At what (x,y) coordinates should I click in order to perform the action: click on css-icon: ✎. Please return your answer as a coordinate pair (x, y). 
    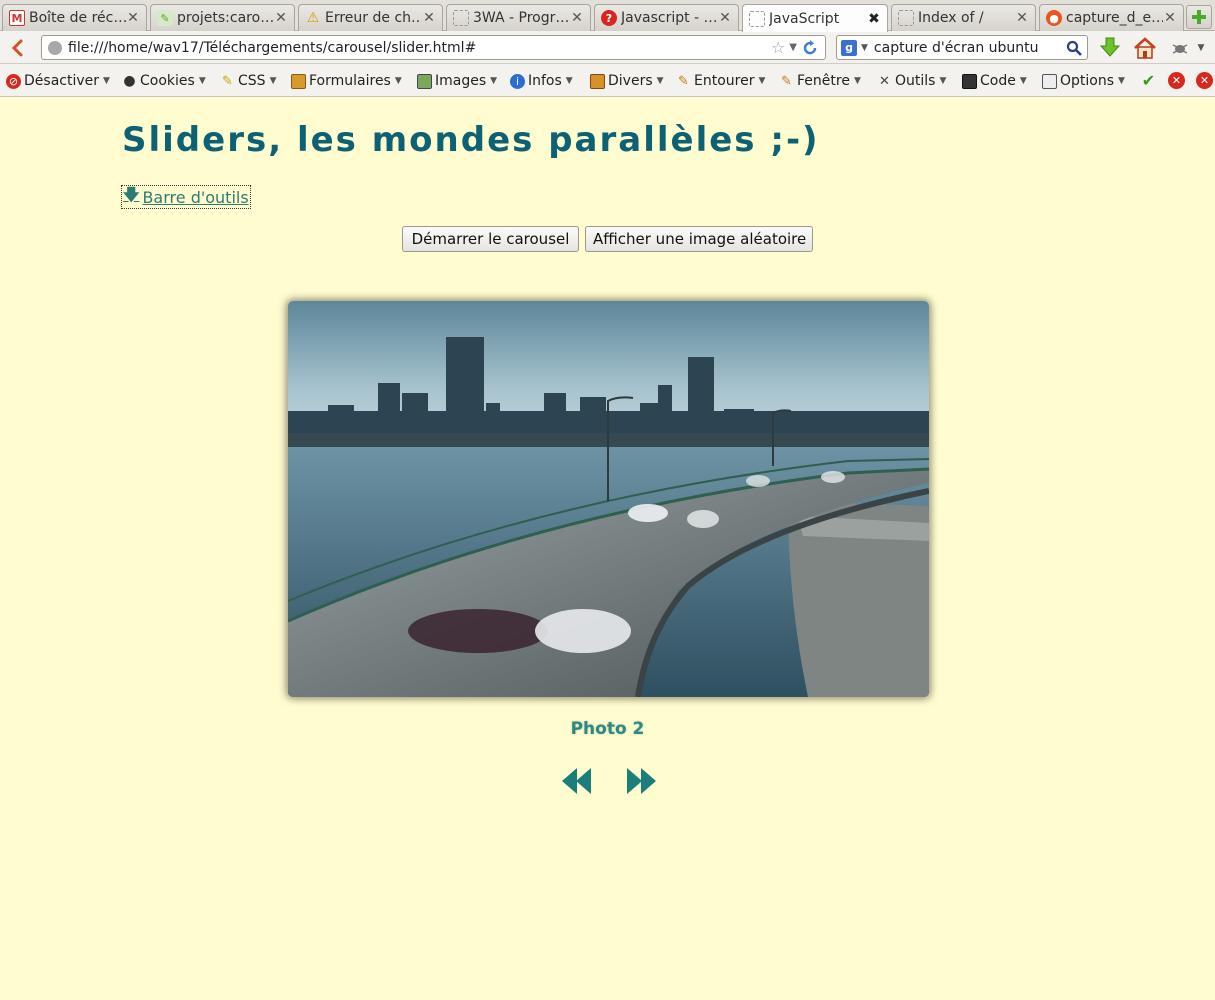
    Looking at the image, I should click on (227, 81).